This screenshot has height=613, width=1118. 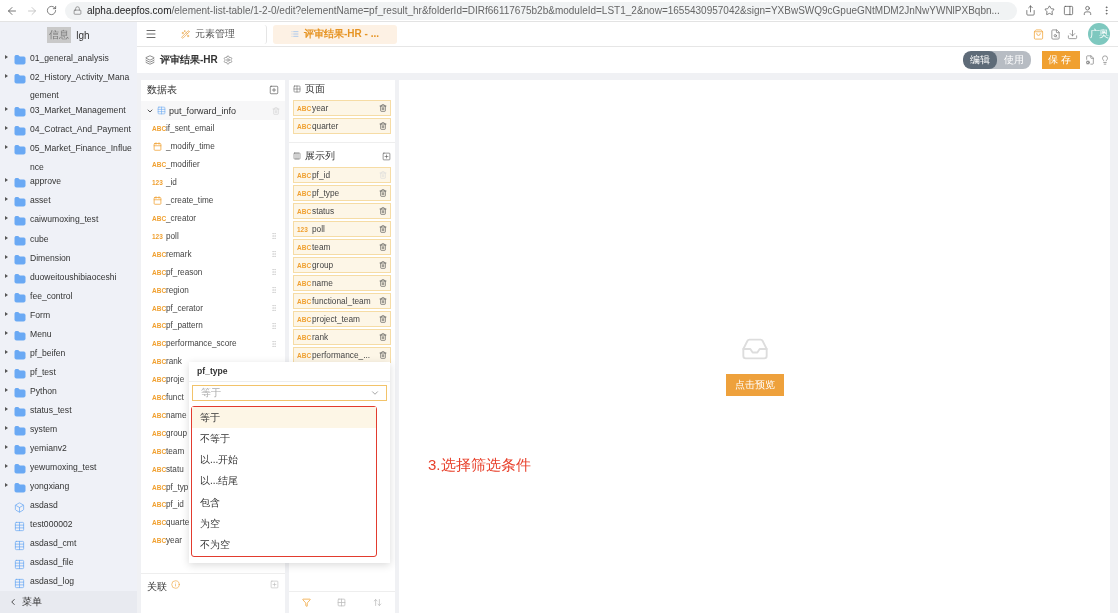 What do you see at coordinates (1068, 10) in the screenshot?
I see `side-panel-icon` at bounding box center [1068, 10].